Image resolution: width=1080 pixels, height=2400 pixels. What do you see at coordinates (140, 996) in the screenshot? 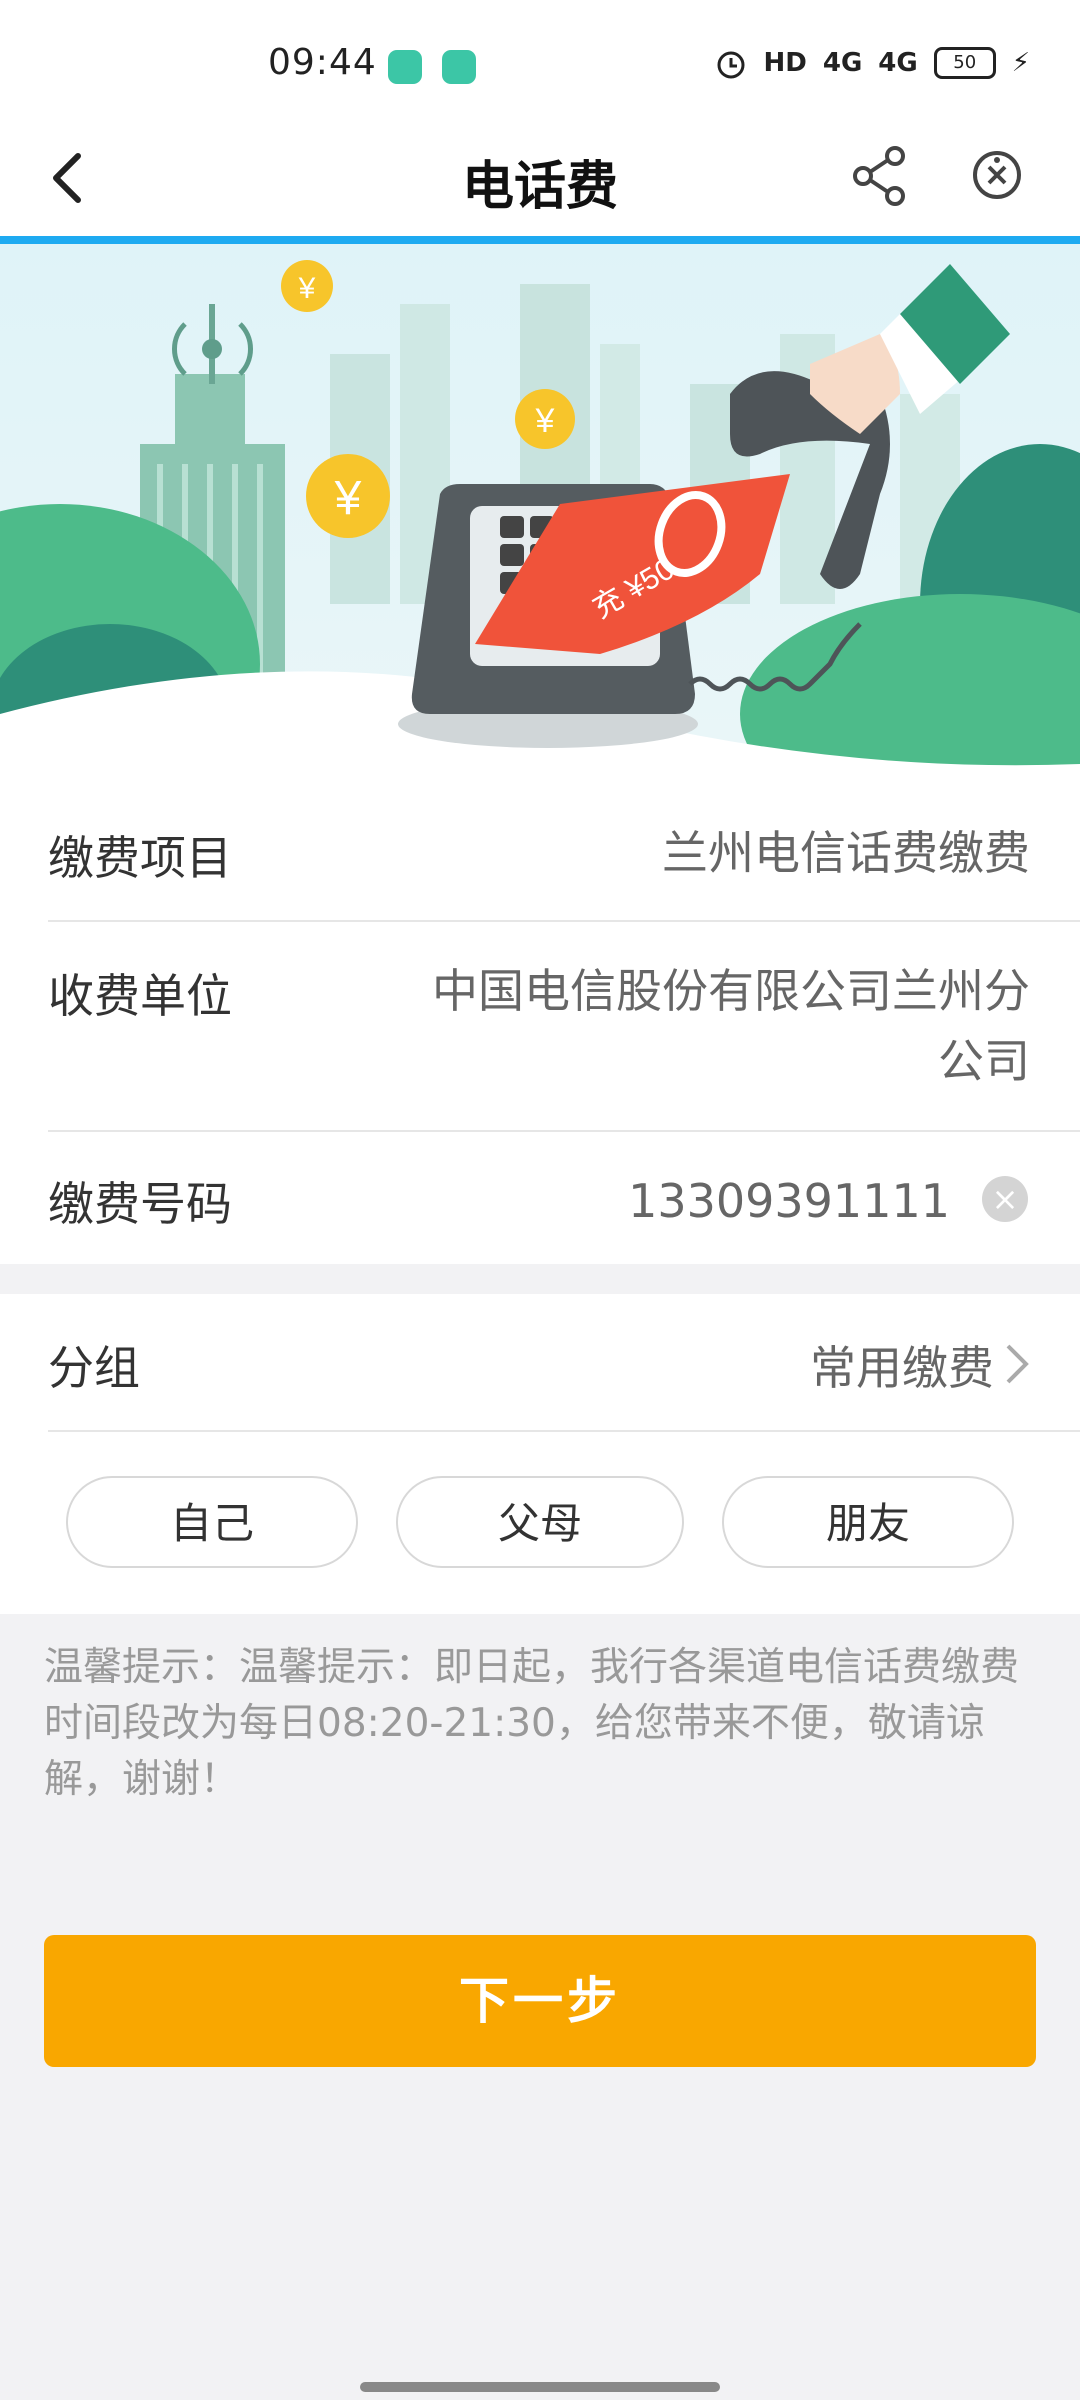
I see `payee-label: 收费单位` at bounding box center [140, 996].